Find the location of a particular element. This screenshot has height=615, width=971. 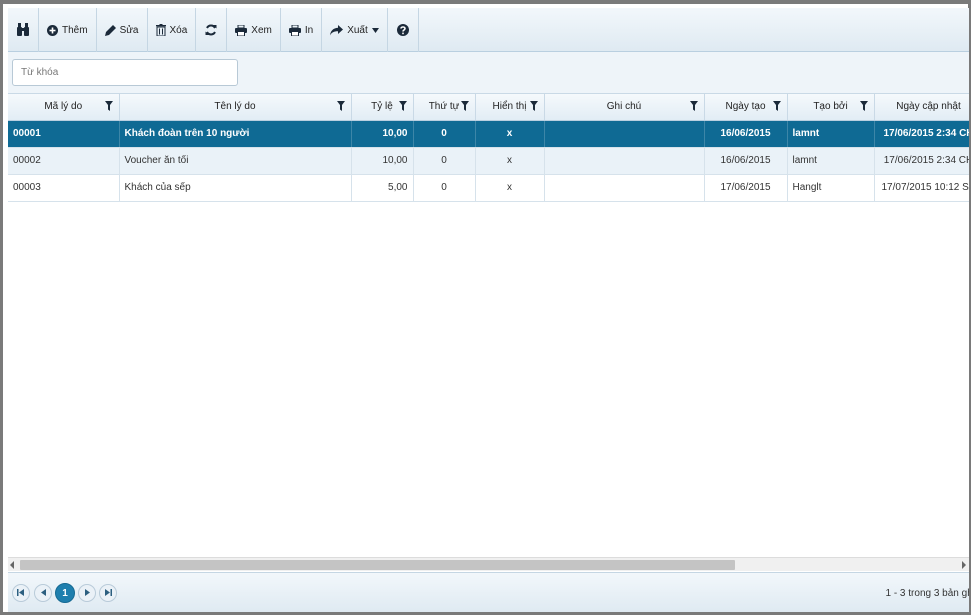

binoculars-icon is located at coordinates (23, 30).